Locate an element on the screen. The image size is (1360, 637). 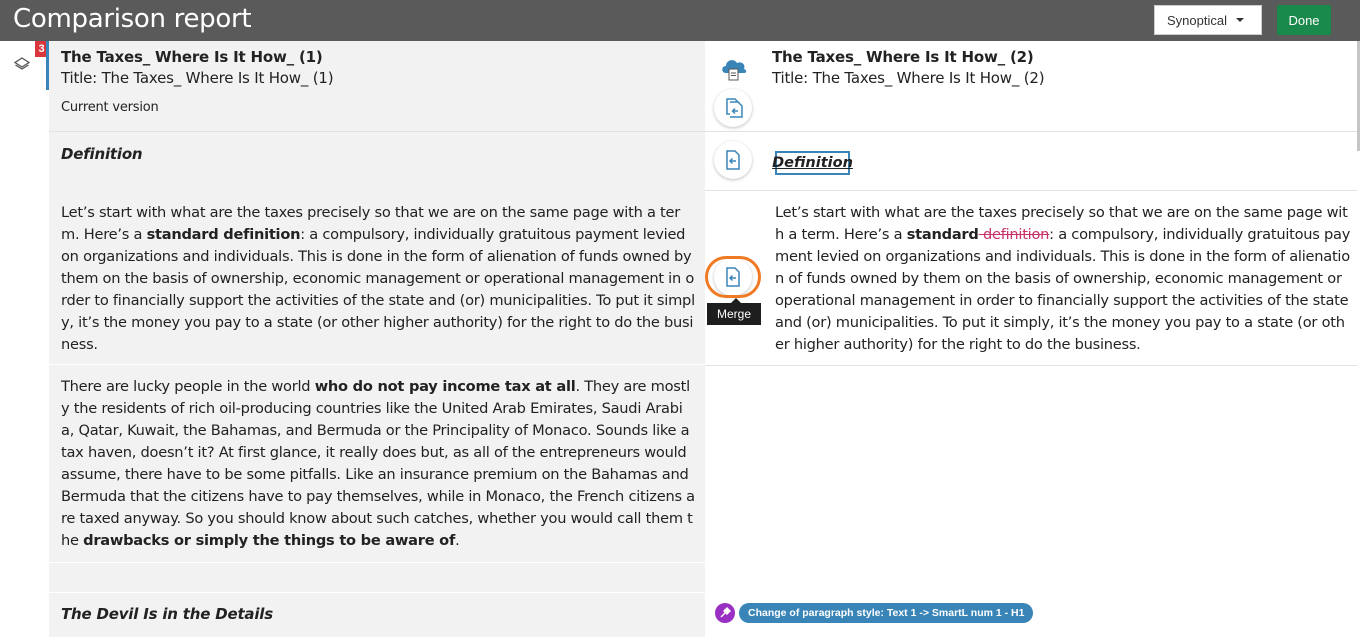
left-heading-definition: Definition is located at coordinates (102, 154).